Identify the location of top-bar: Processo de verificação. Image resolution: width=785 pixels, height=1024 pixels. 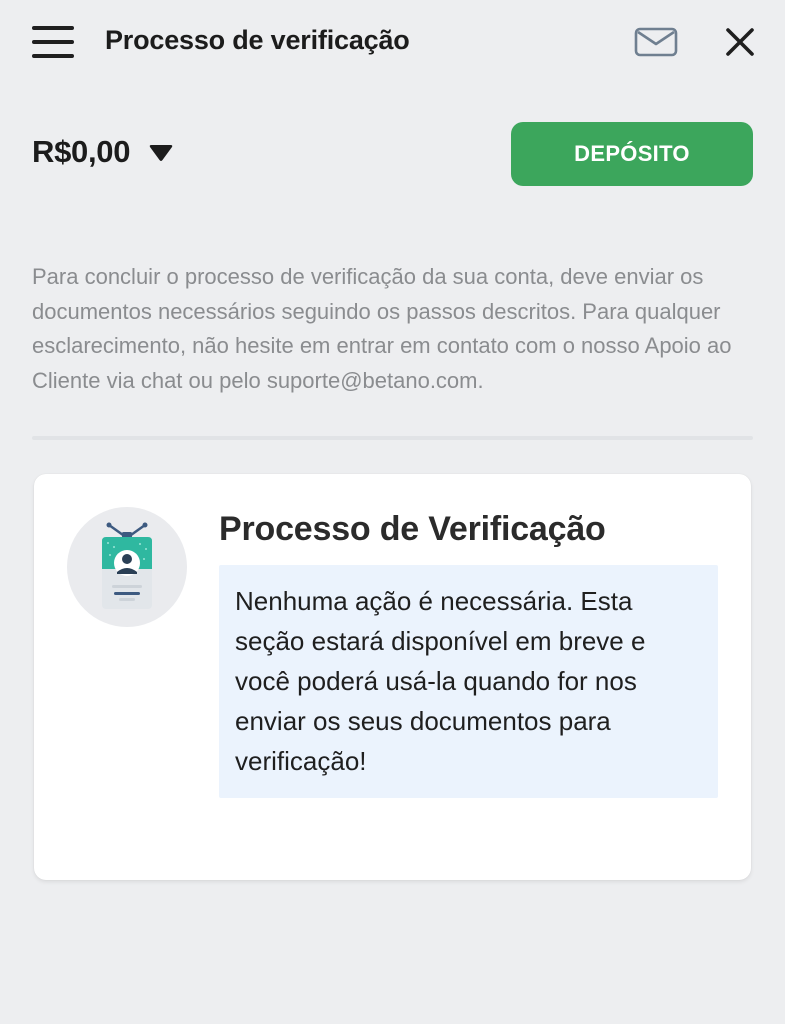
(392, 42).